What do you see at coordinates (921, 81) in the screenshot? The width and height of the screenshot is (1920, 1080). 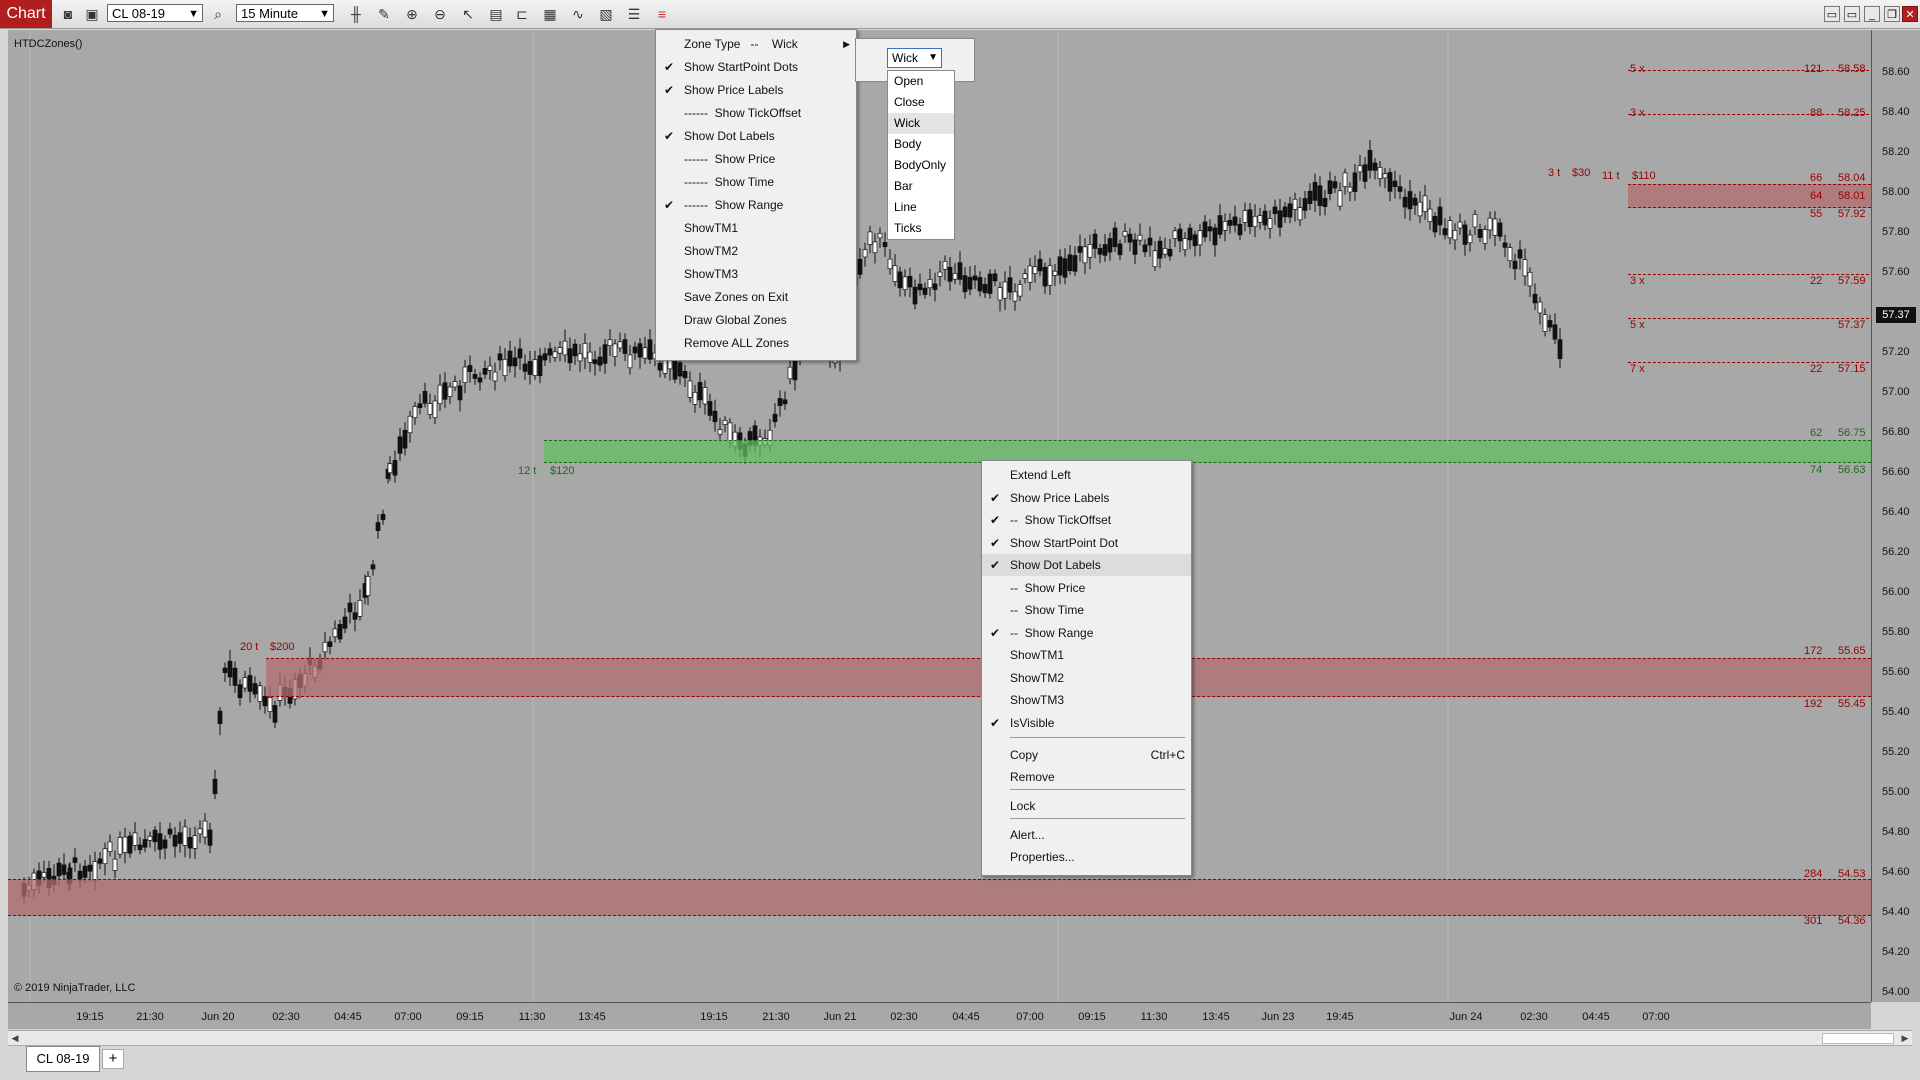 I see `zone-type-option: Open` at bounding box center [921, 81].